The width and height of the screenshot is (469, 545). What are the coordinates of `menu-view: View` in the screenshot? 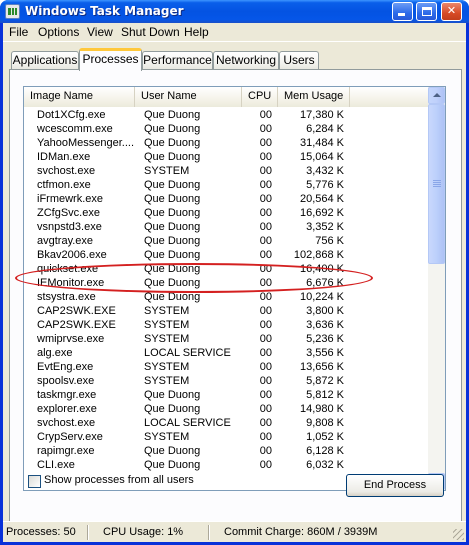 It's located at (100, 32).